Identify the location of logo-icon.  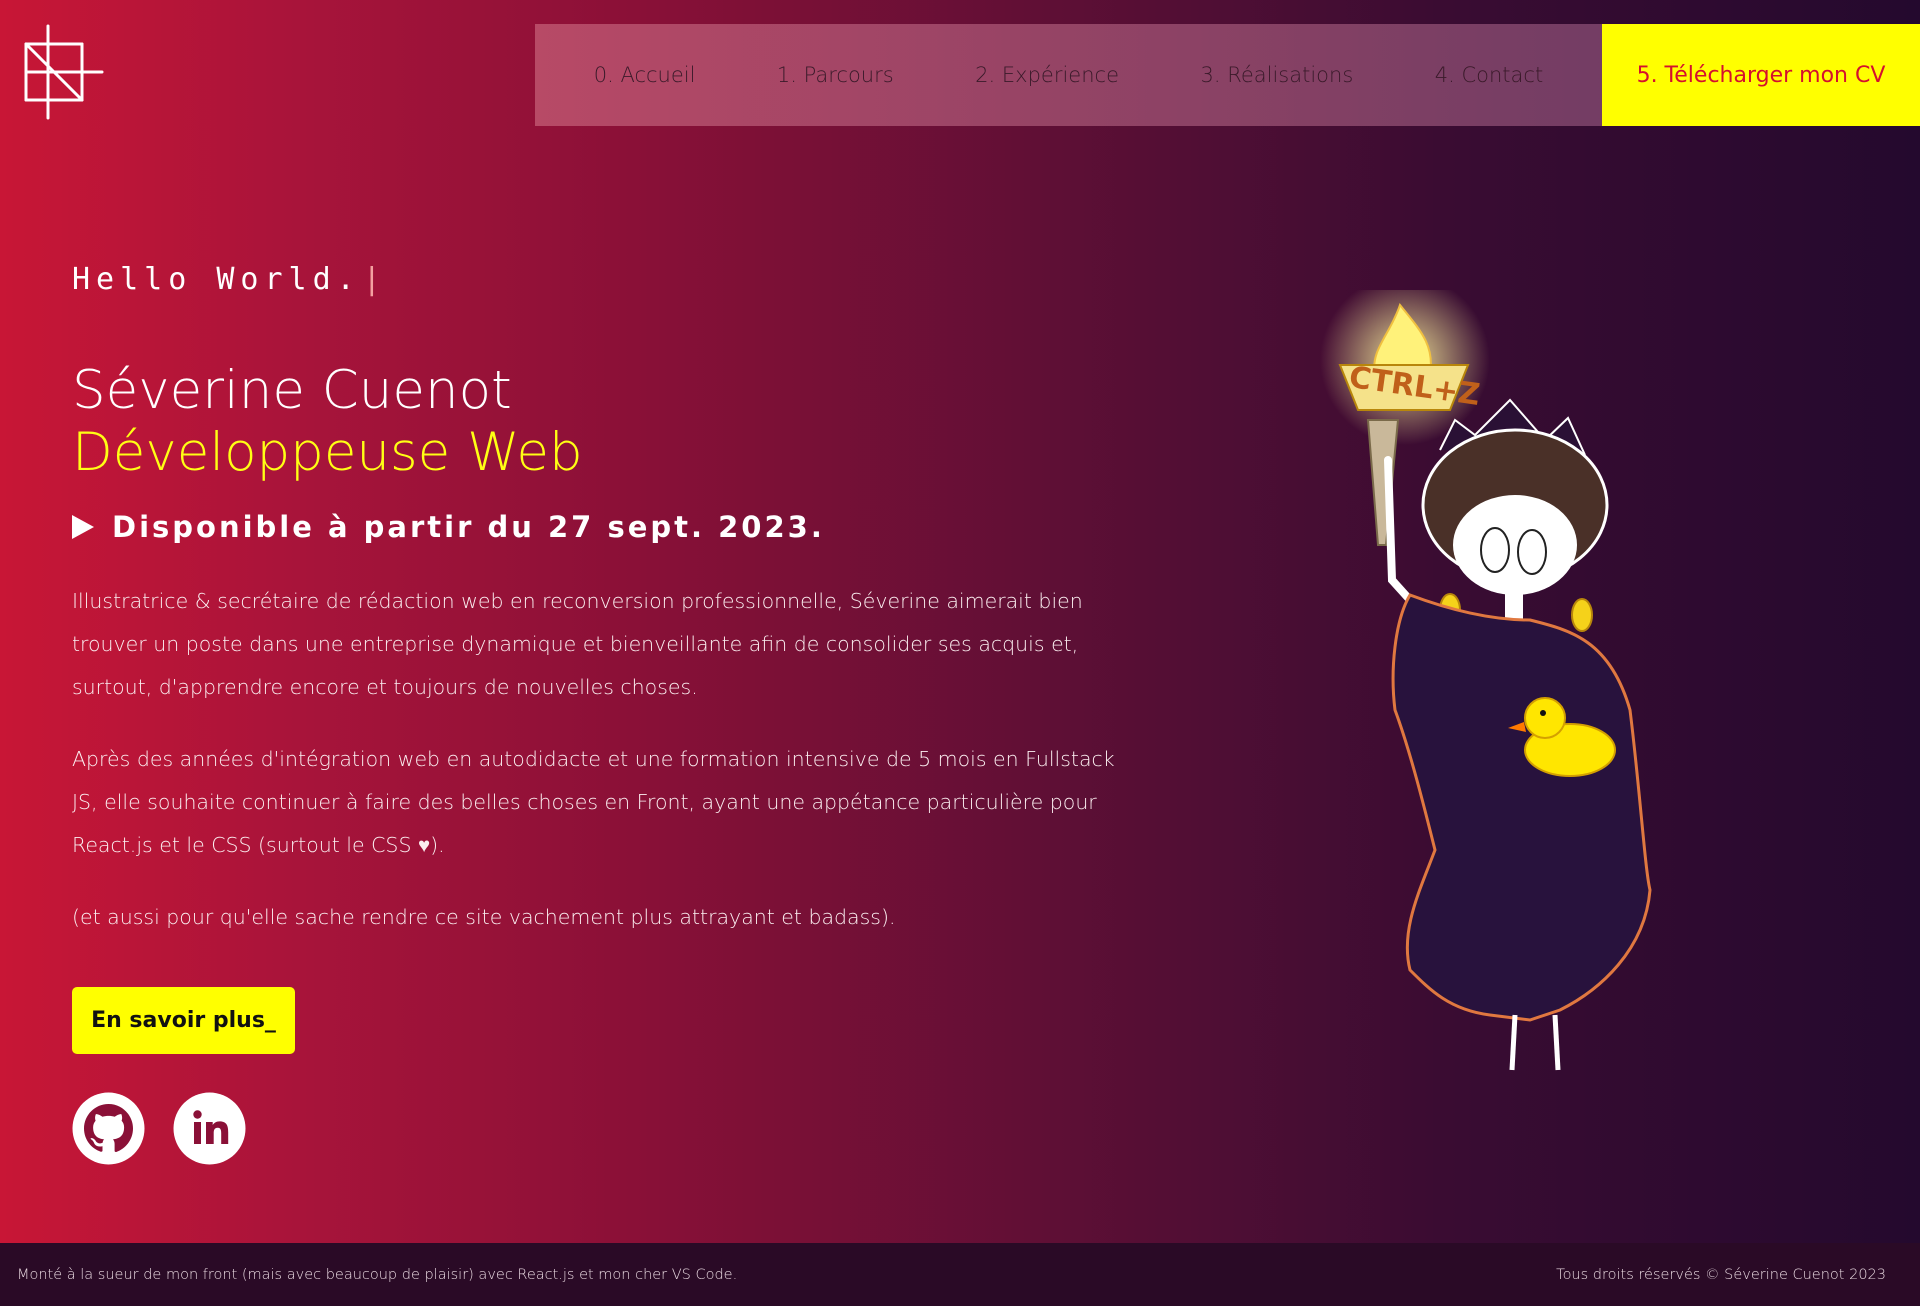
(63, 72).